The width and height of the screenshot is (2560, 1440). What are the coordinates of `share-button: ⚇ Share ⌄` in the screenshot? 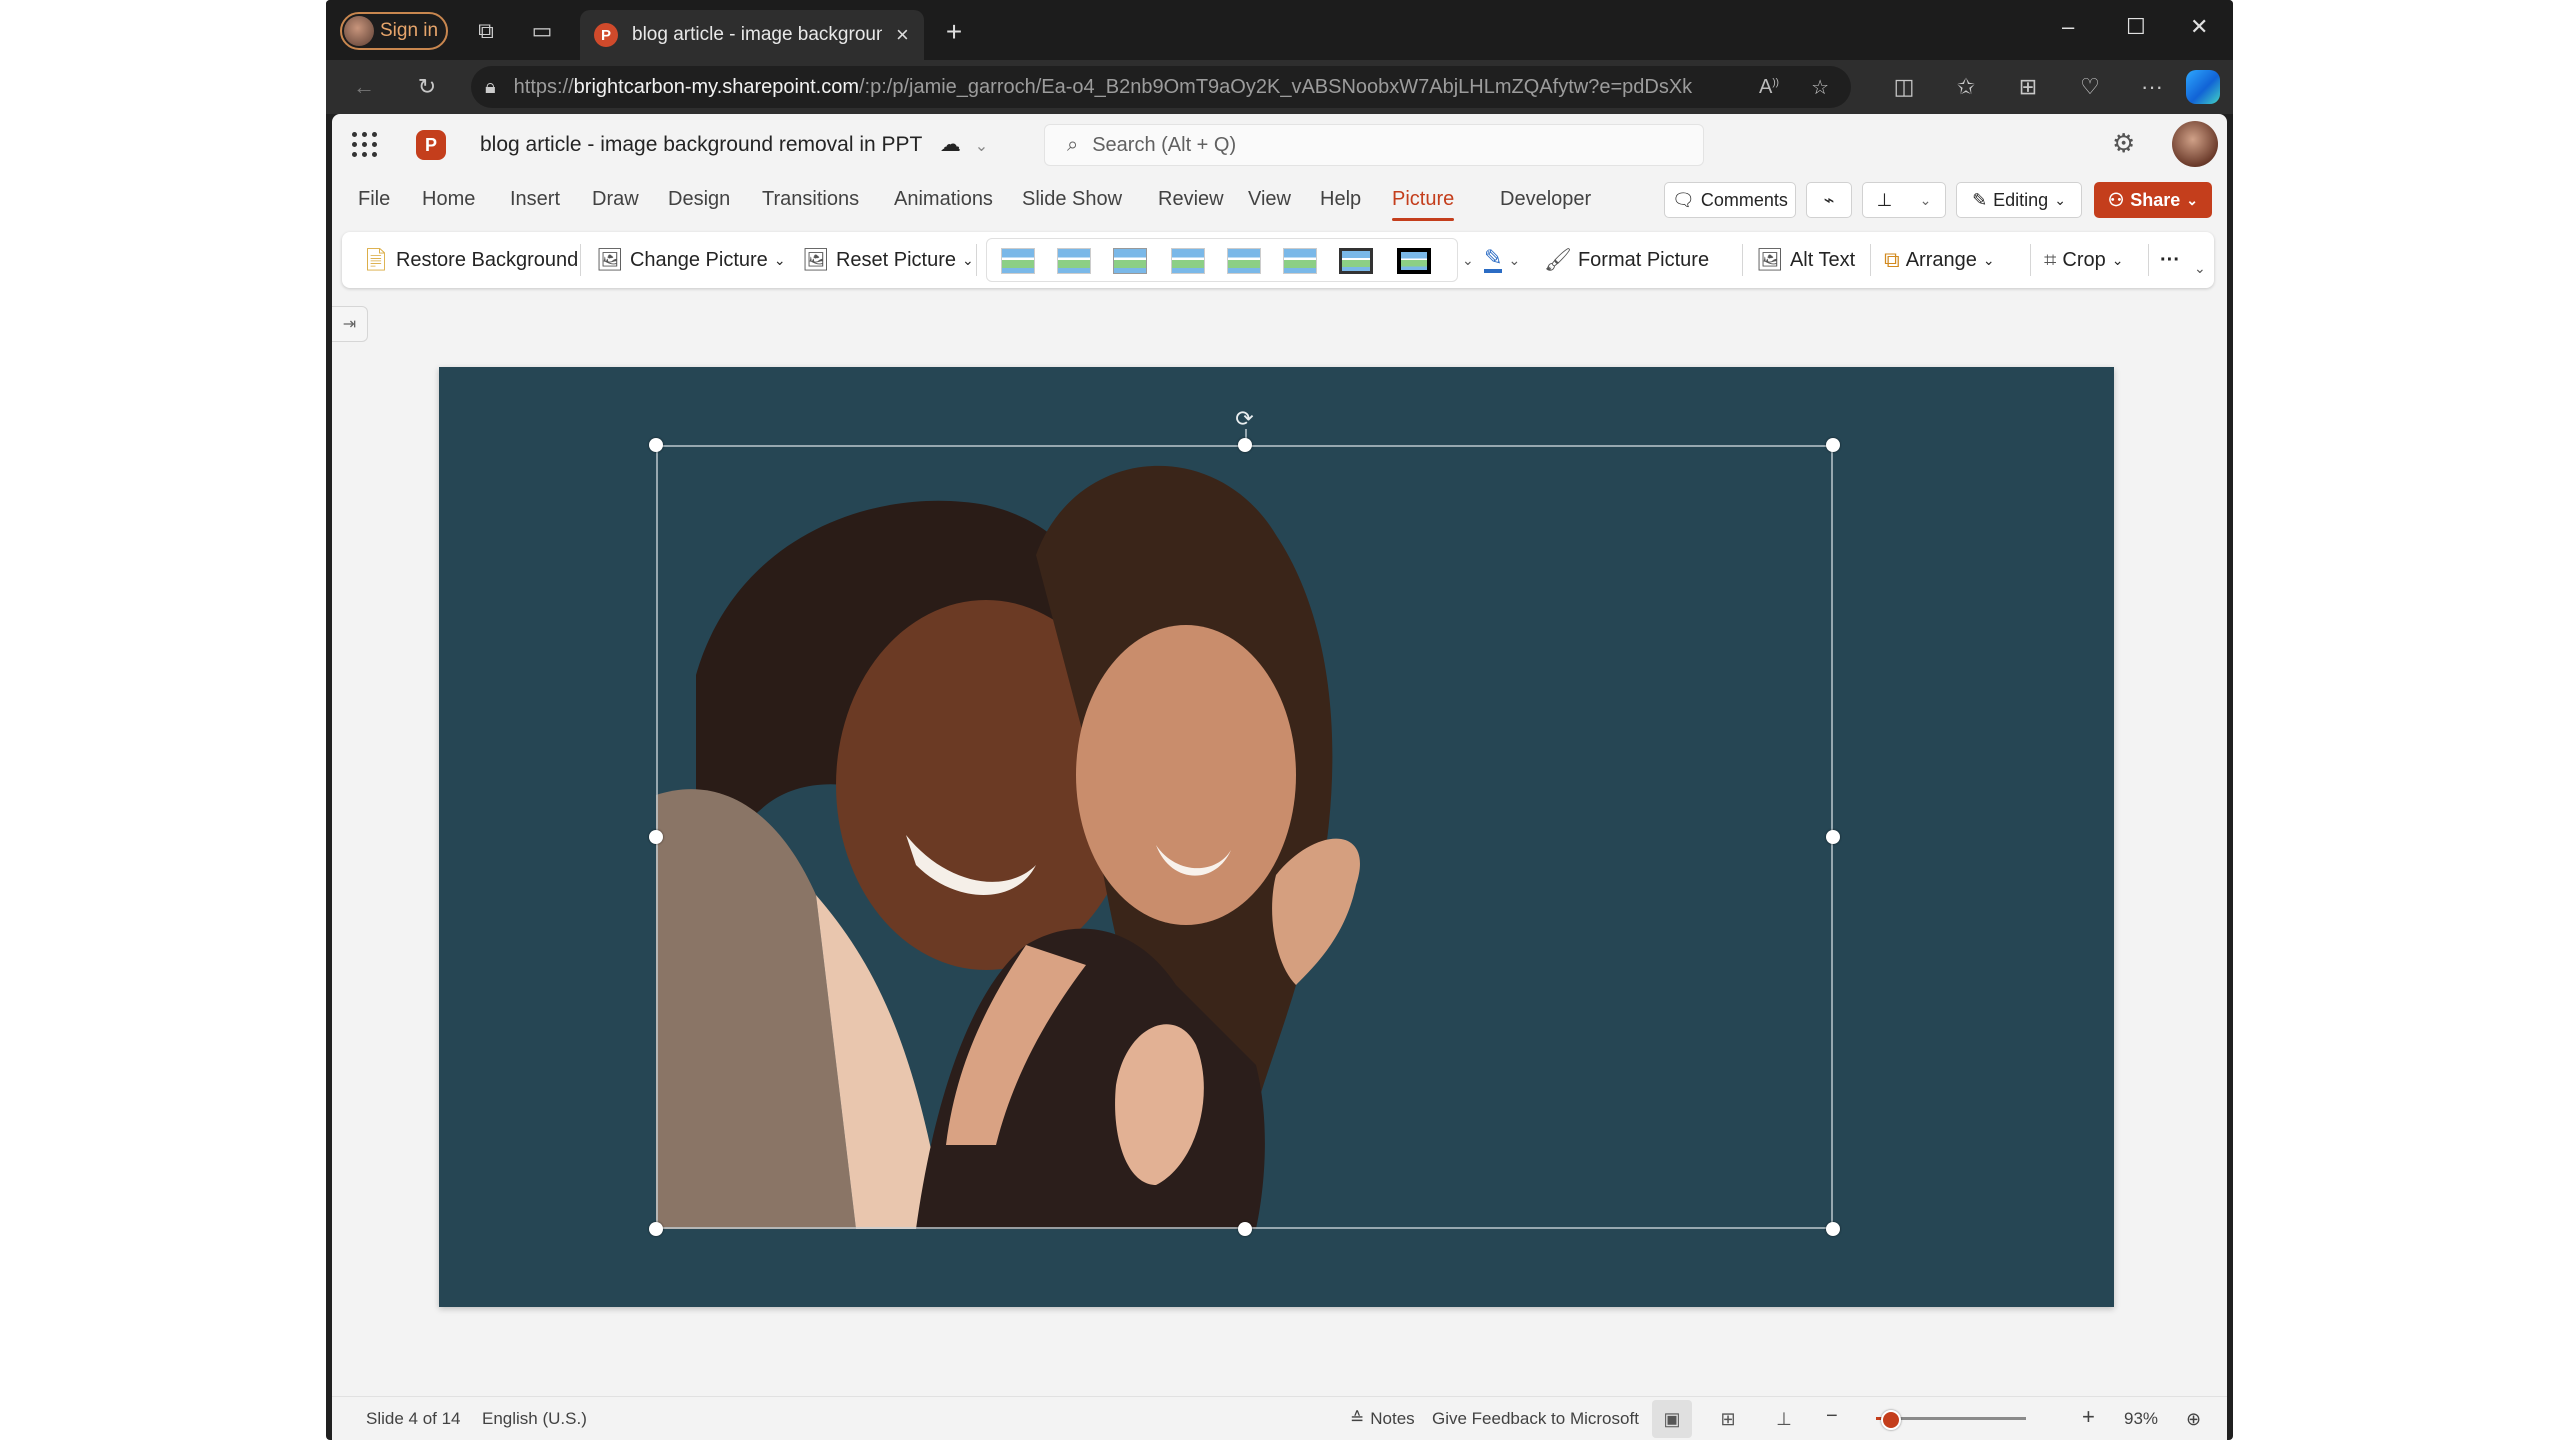 It's located at (2153, 200).